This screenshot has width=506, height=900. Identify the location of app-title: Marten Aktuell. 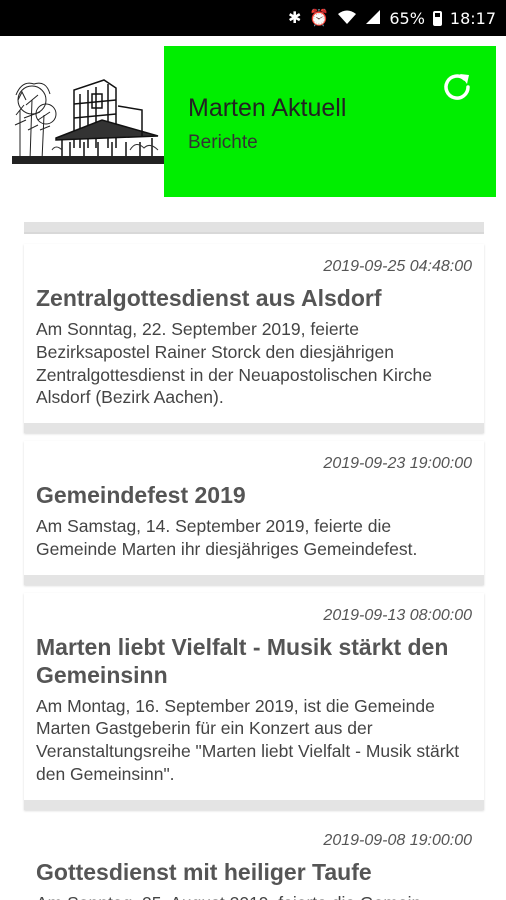
(267, 108).